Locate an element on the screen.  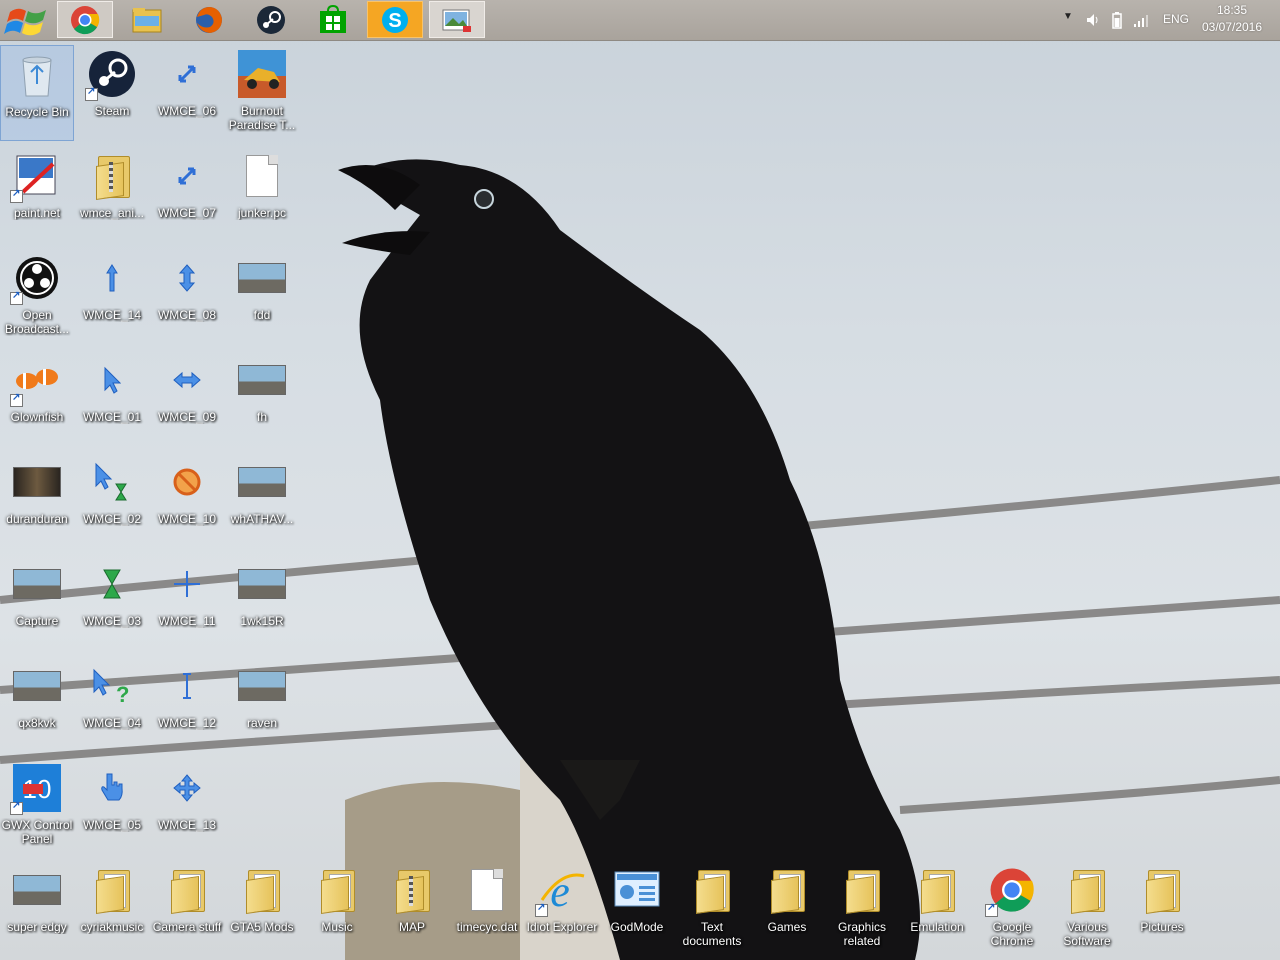
desktop-icon-label: WMCE_02 is located at coordinates (111, 519).